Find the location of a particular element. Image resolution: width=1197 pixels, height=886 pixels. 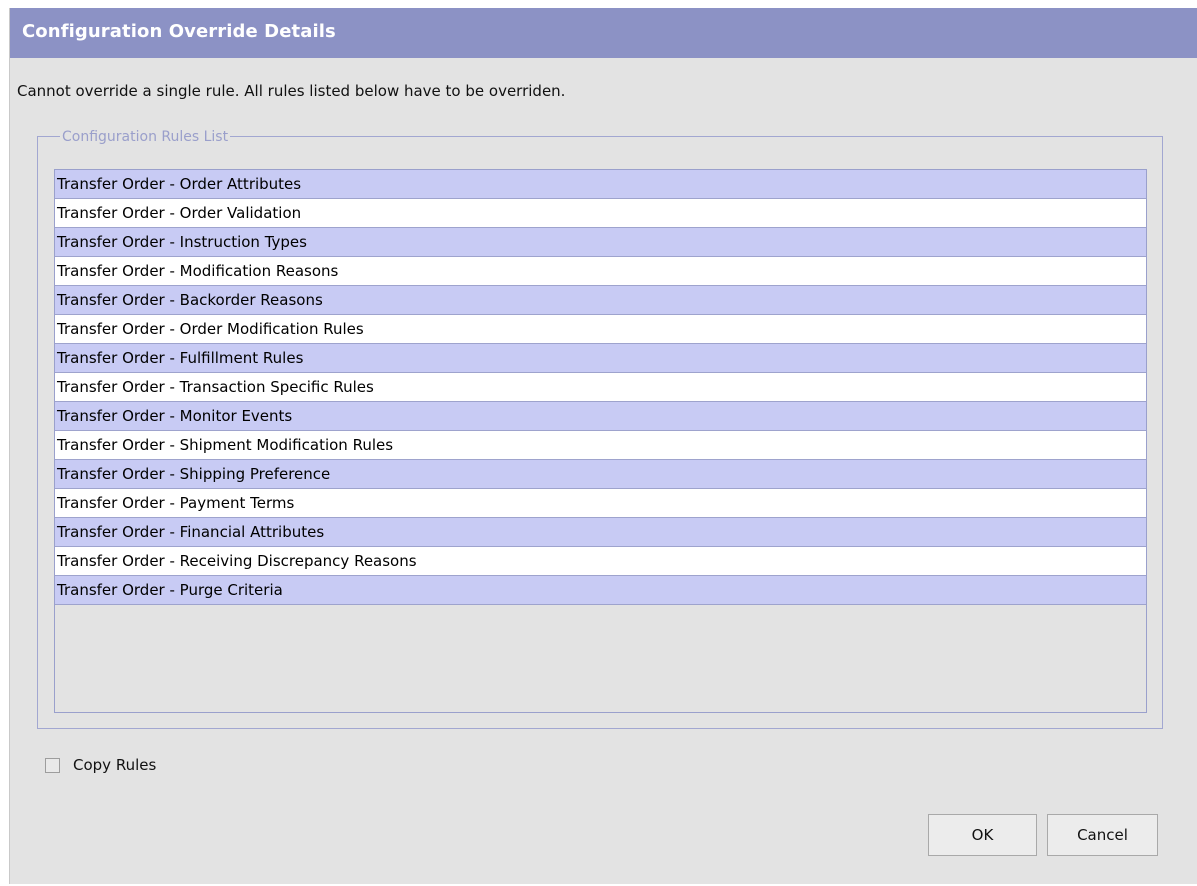

list-item: Transfer Order - Fulfillment Rules is located at coordinates (600, 358).